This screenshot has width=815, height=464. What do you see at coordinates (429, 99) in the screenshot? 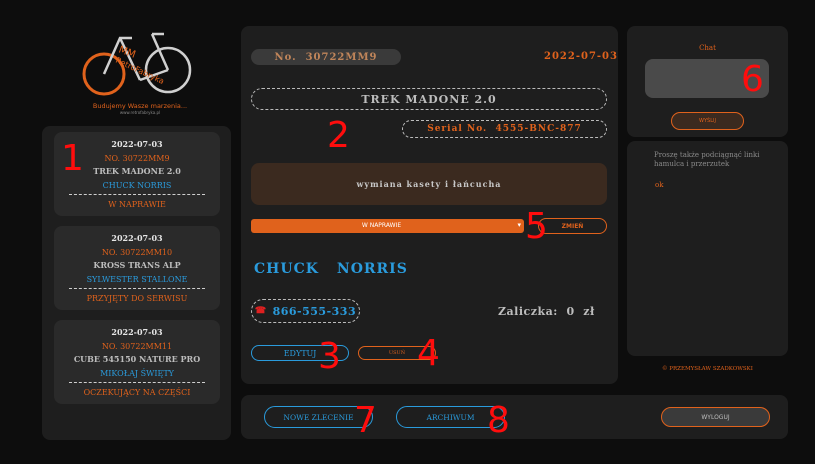
I see `bike-name-field: TREK MADONE 2.0` at bounding box center [429, 99].